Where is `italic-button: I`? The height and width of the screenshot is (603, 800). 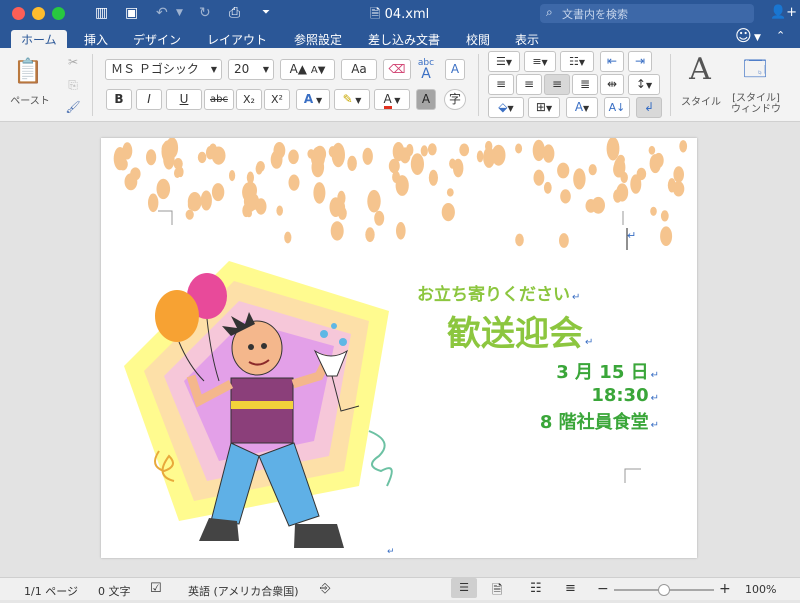 italic-button: I is located at coordinates (149, 99).